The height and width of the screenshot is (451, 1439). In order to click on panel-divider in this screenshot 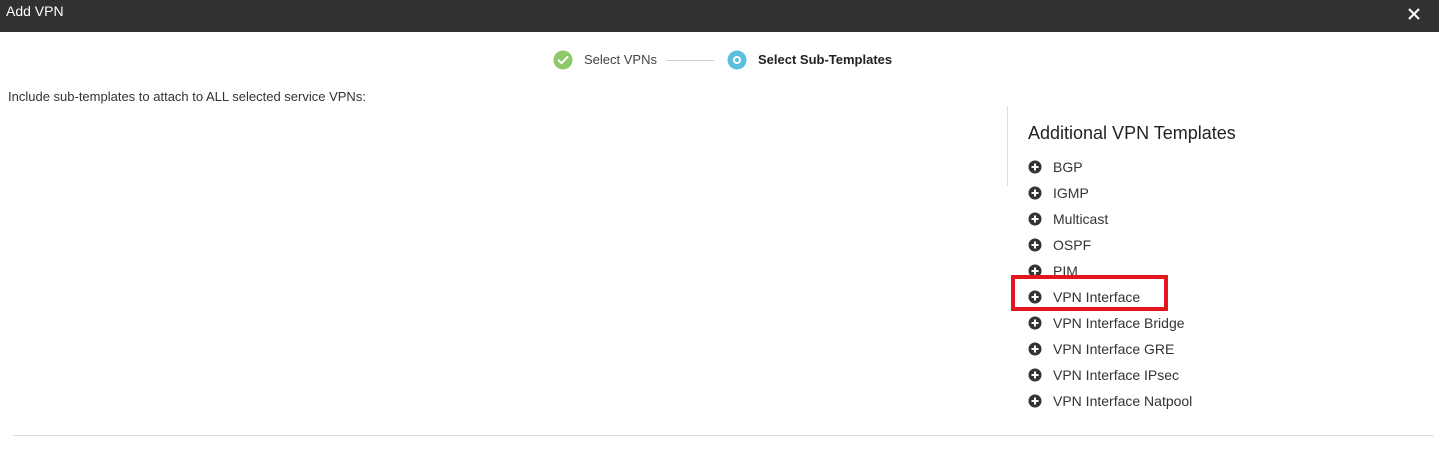, I will do `click(1007, 146)`.